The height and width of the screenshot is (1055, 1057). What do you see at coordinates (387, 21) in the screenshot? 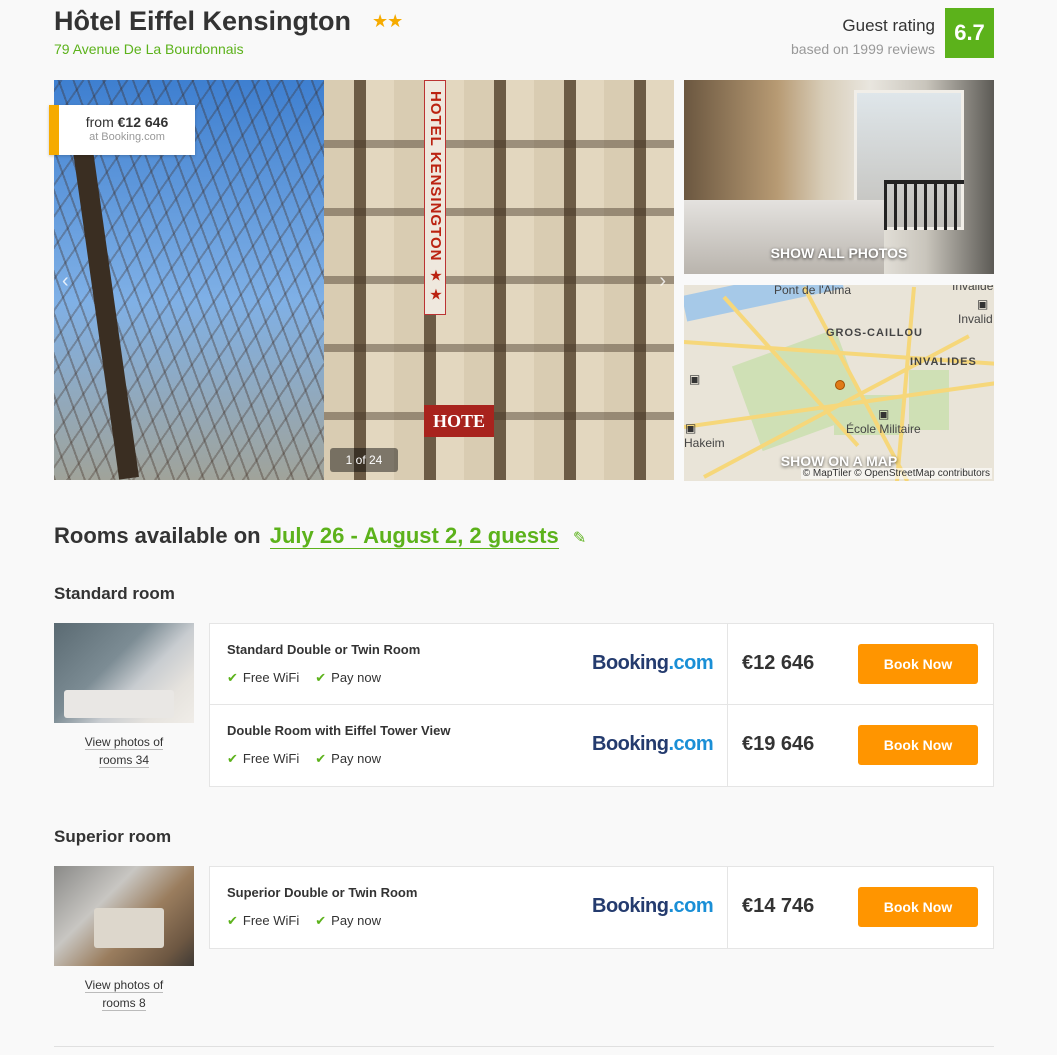
I see `star-rating-icon: ★★` at bounding box center [387, 21].